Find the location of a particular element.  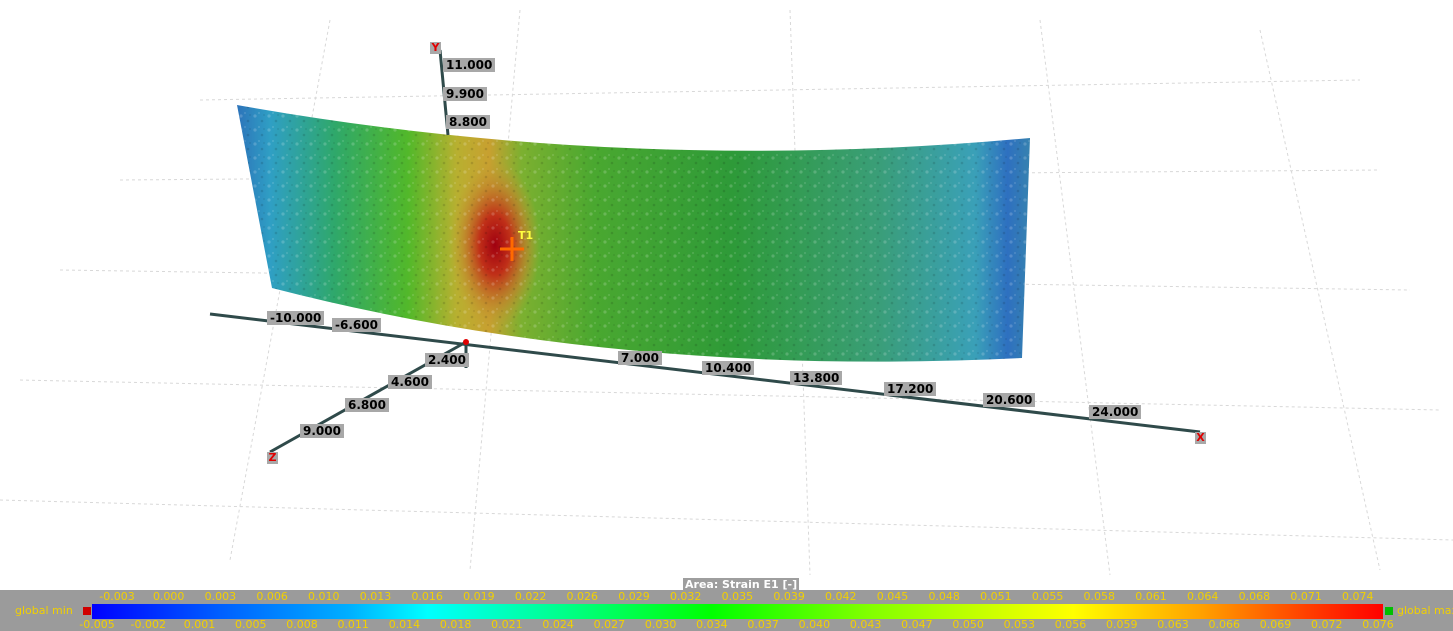

global-min-swatch is located at coordinates (87, 611).